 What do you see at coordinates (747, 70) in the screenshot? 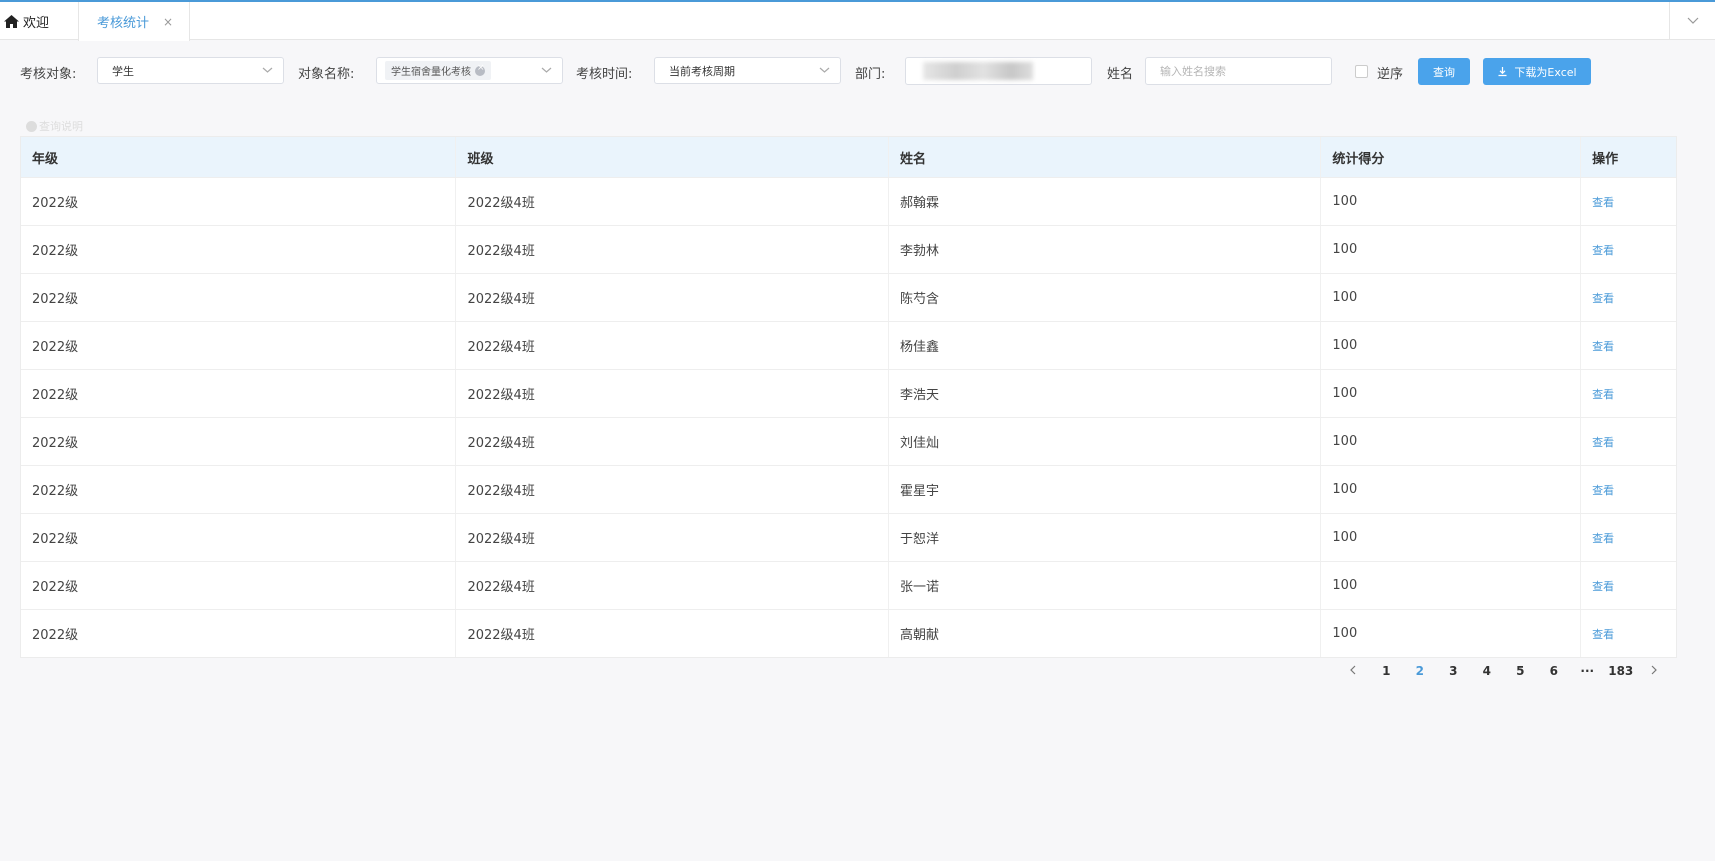
I see `time-select: 当前考核周期` at bounding box center [747, 70].